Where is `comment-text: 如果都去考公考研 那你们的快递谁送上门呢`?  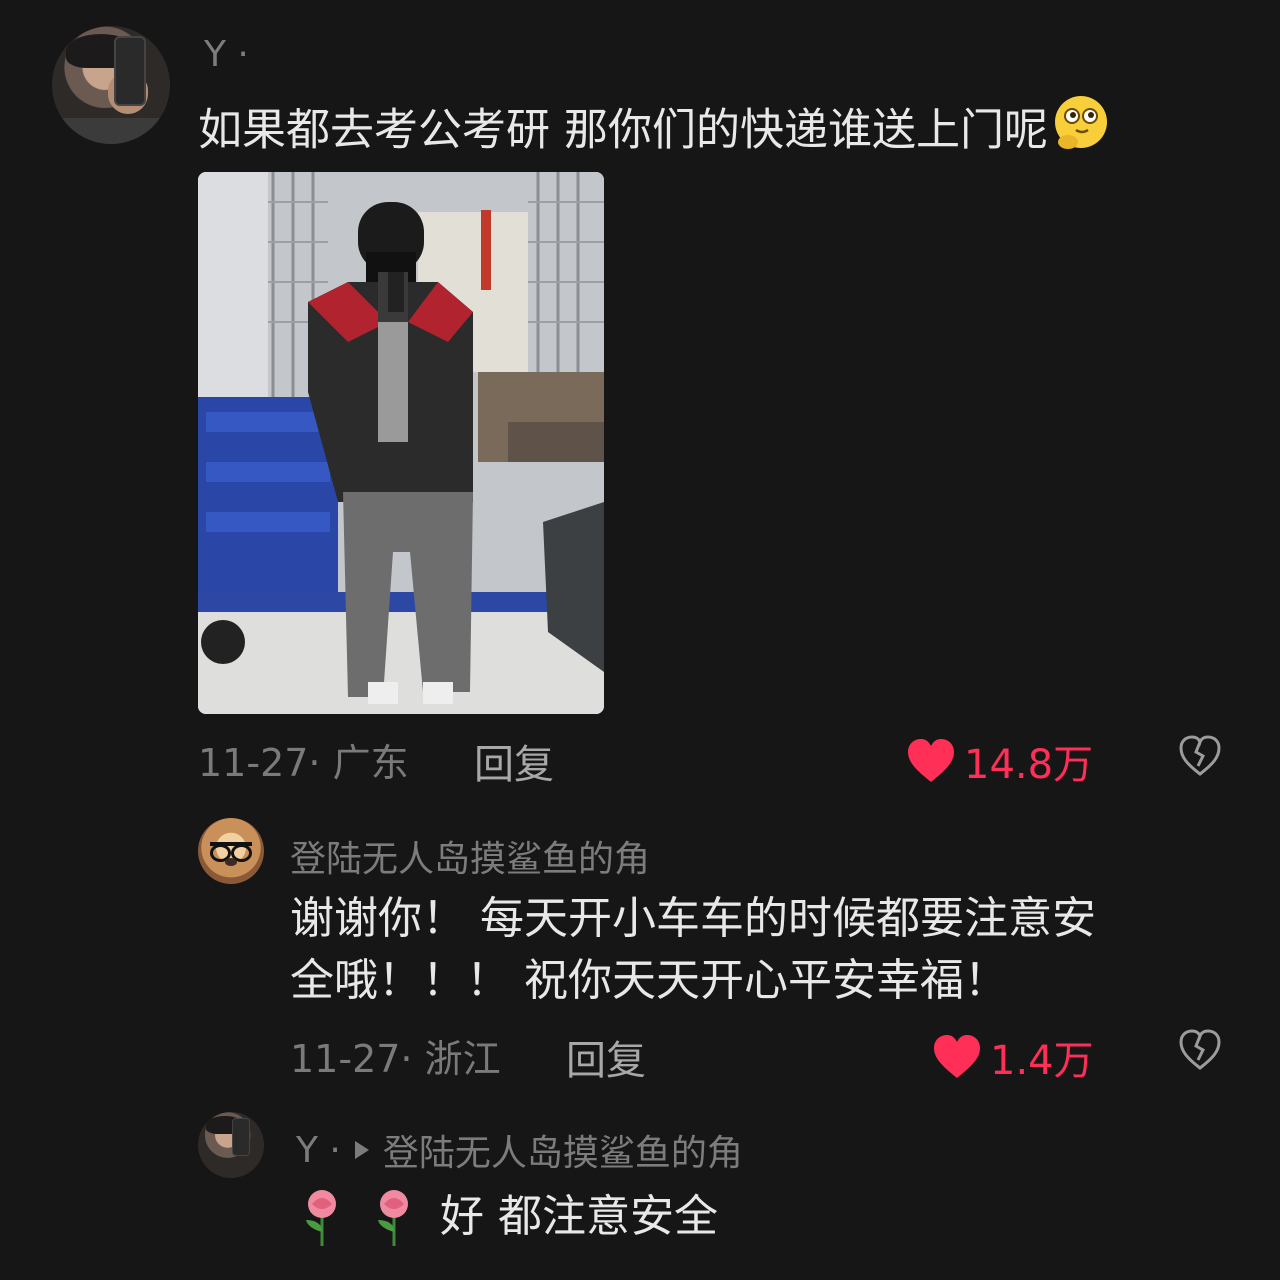
comment-text: 如果都去考公考研 那你们的快递谁送上门呢 is located at coordinates (656, 132).